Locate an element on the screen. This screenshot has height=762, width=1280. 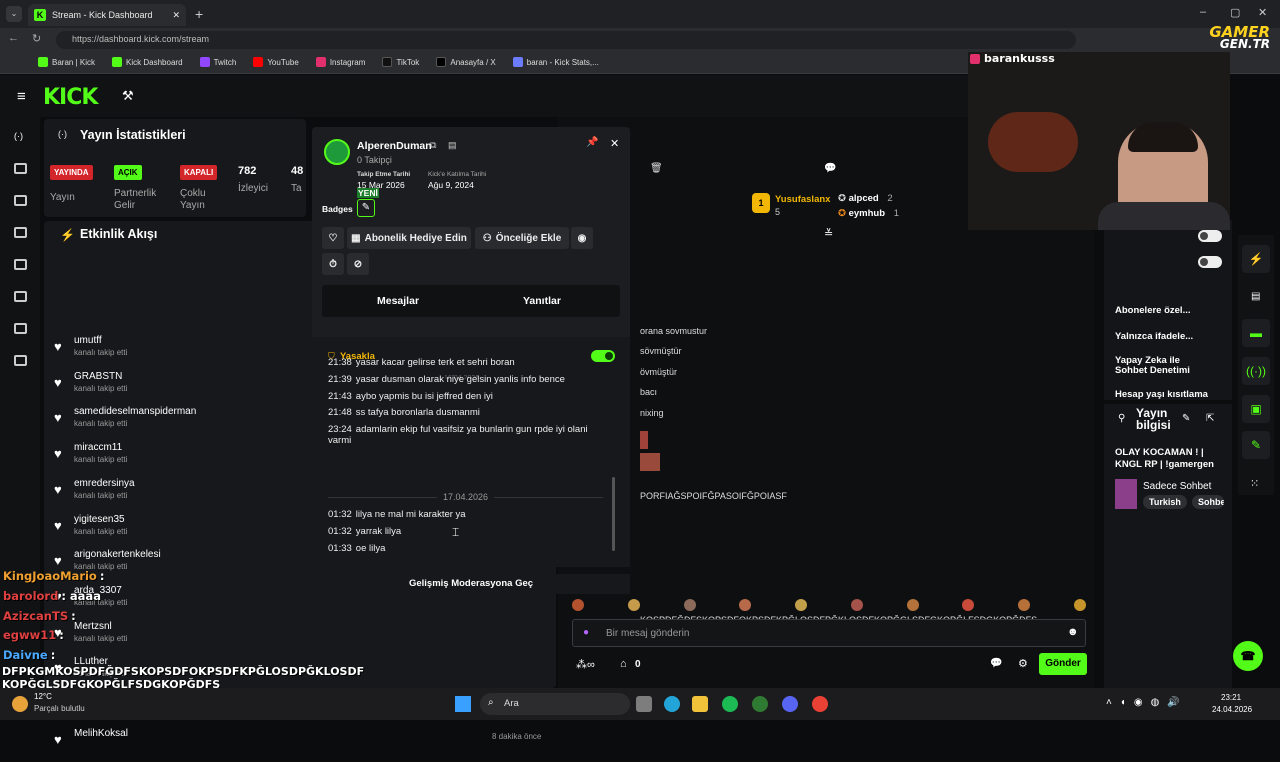
activity-username: MelihKoksal is located at coordinates (101, 733).